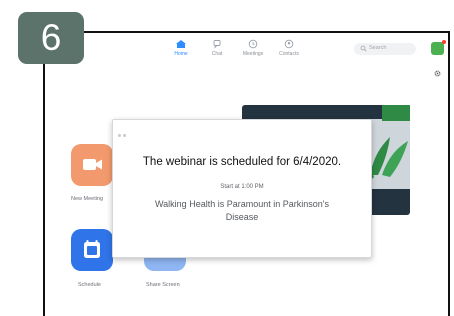 The height and width of the screenshot is (316, 454). Describe the element at coordinates (289, 44) in the screenshot. I see `contacts-icon` at that location.